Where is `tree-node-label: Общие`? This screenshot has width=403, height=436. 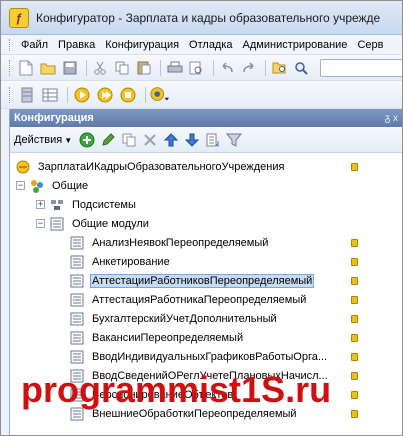
tree-node-label: Общие is located at coordinates (70, 185).